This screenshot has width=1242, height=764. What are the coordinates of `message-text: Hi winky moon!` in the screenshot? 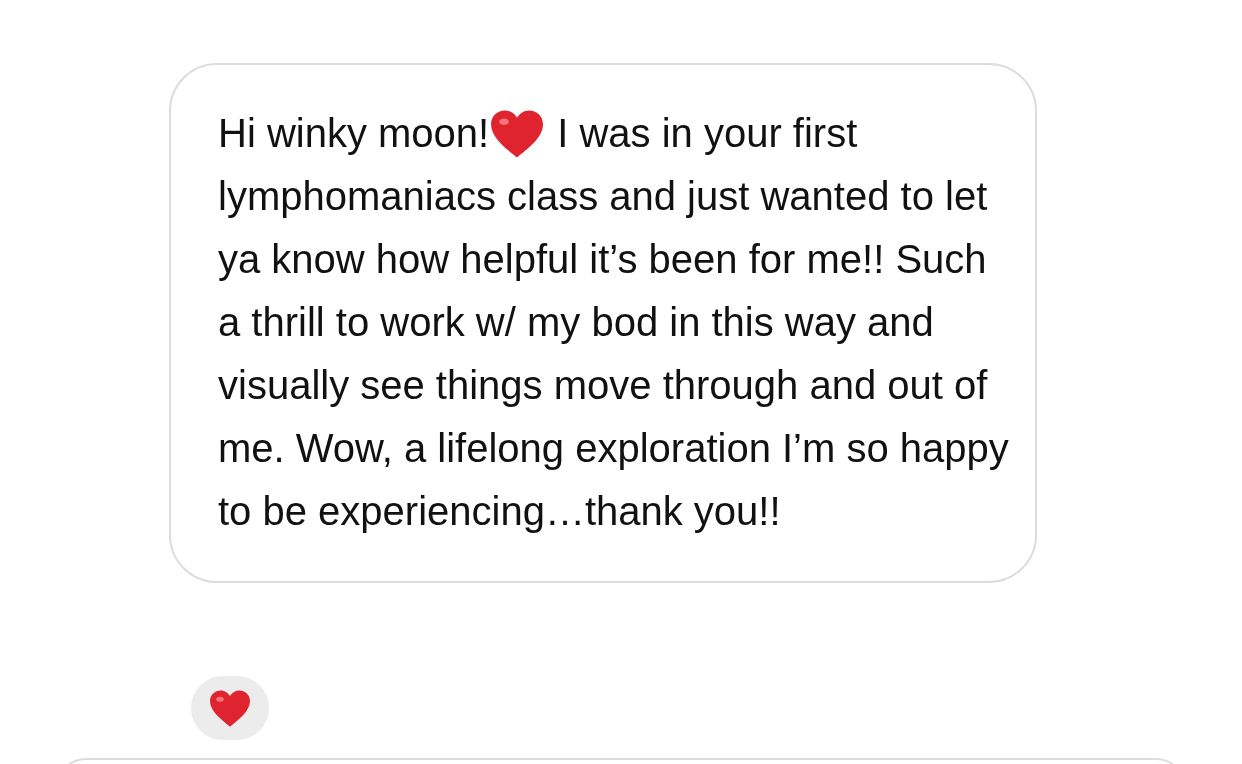 It's located at (354, 133).